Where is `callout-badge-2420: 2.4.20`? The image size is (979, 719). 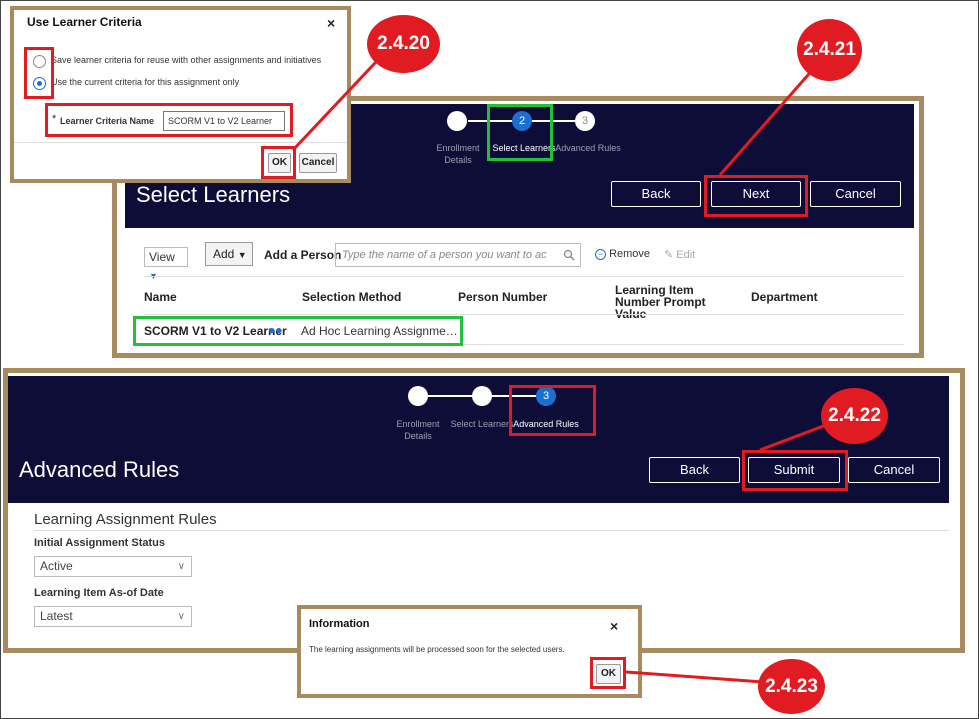
callout-badge-2420: 2.4.20 is located at coordinates (403, 44).